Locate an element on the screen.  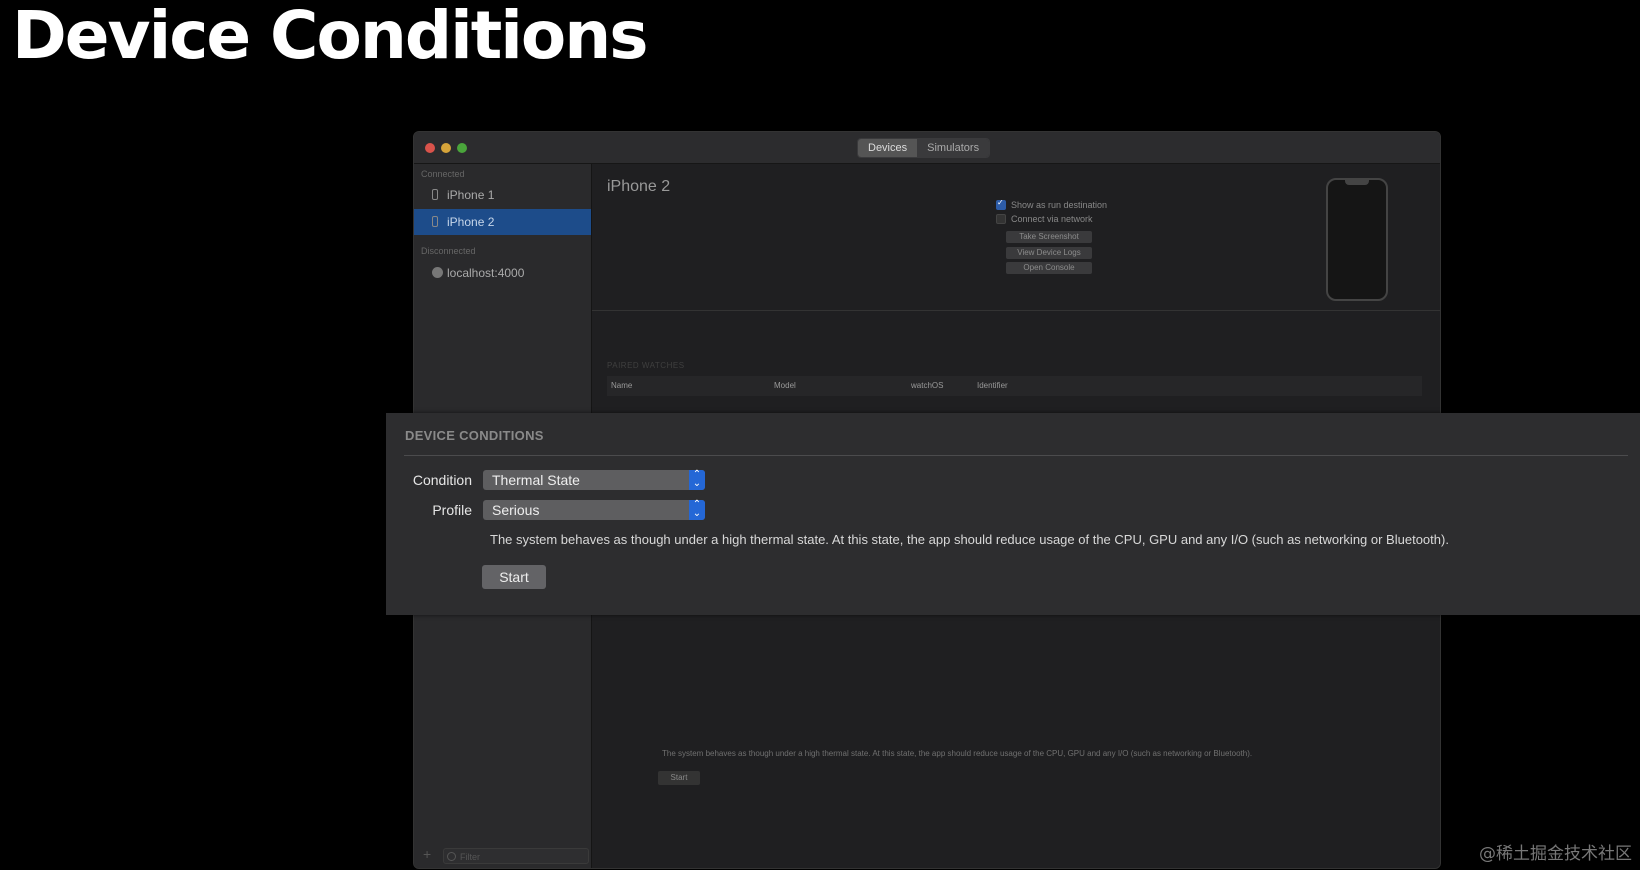
profile-label: Profile is located at coordinates (452, 510).